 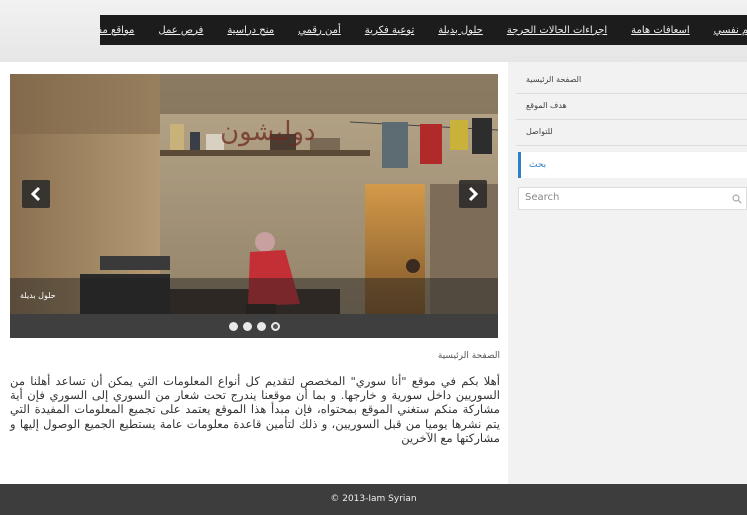 What do you see at coordinates (117, 30) in the screenshot?
I see `nav-item-useful-sites: مواقع مفيدة` at bounding box center [117, 30].